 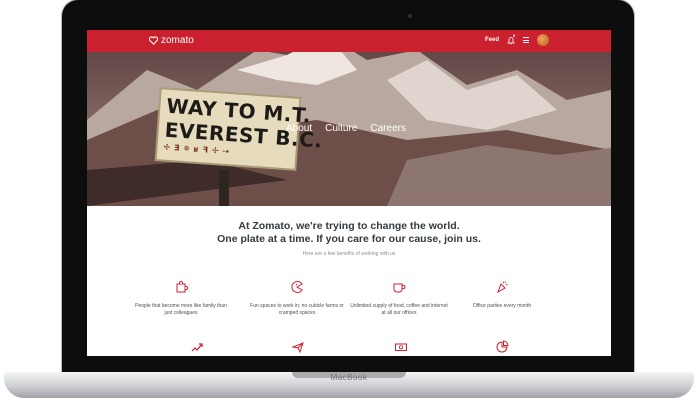 What do you see at coordinates (297, 348) in the screenshot?
I see `airplane-icon` at bounding box center [297, 348].